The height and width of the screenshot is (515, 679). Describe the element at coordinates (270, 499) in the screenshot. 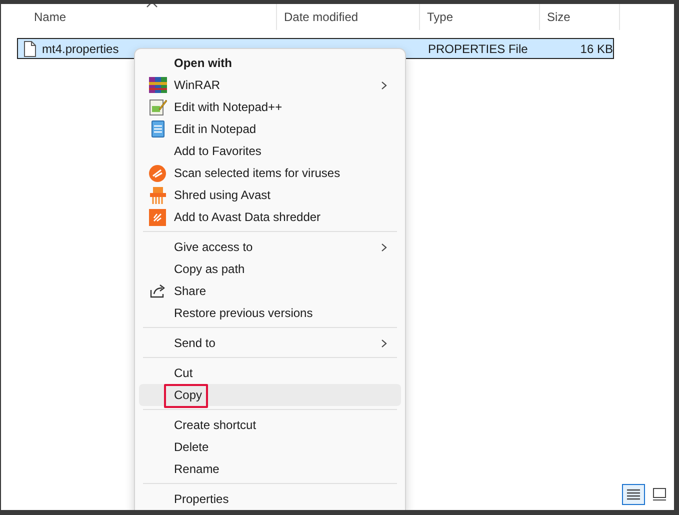

I see `menu-item: Properties` at that location.